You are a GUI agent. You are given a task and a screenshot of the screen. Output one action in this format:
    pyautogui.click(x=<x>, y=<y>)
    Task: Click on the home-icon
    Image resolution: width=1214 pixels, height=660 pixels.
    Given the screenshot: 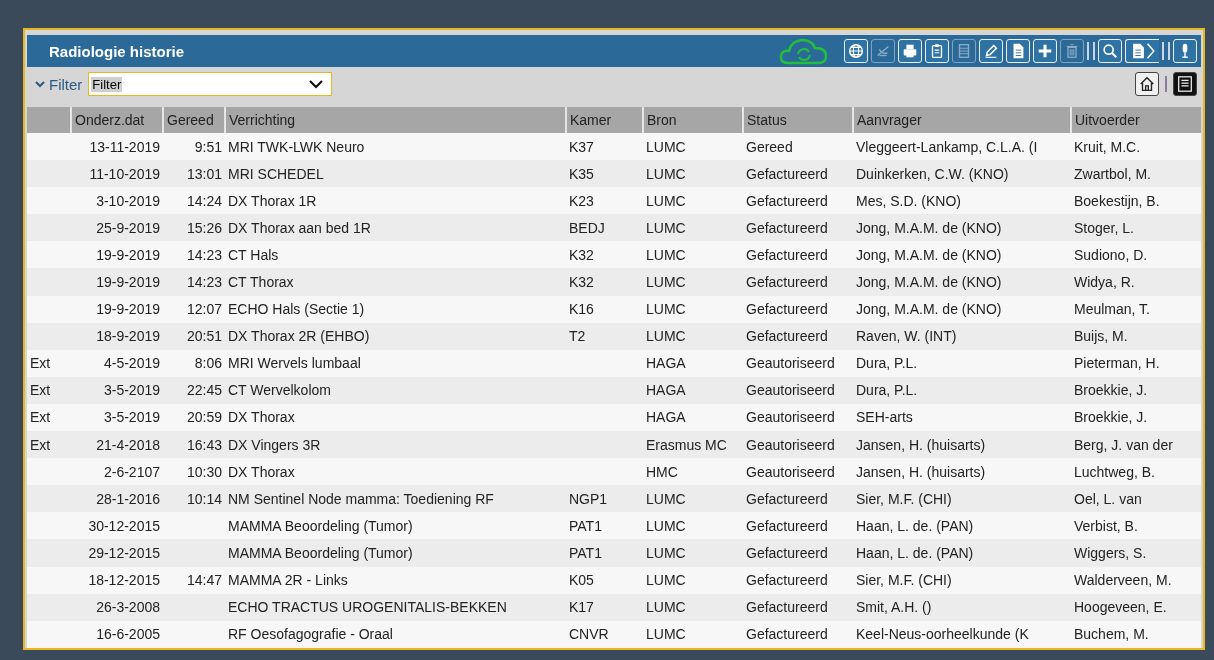 What is the action you would take?
    pyautogui.click(x=1147, y=84)
    